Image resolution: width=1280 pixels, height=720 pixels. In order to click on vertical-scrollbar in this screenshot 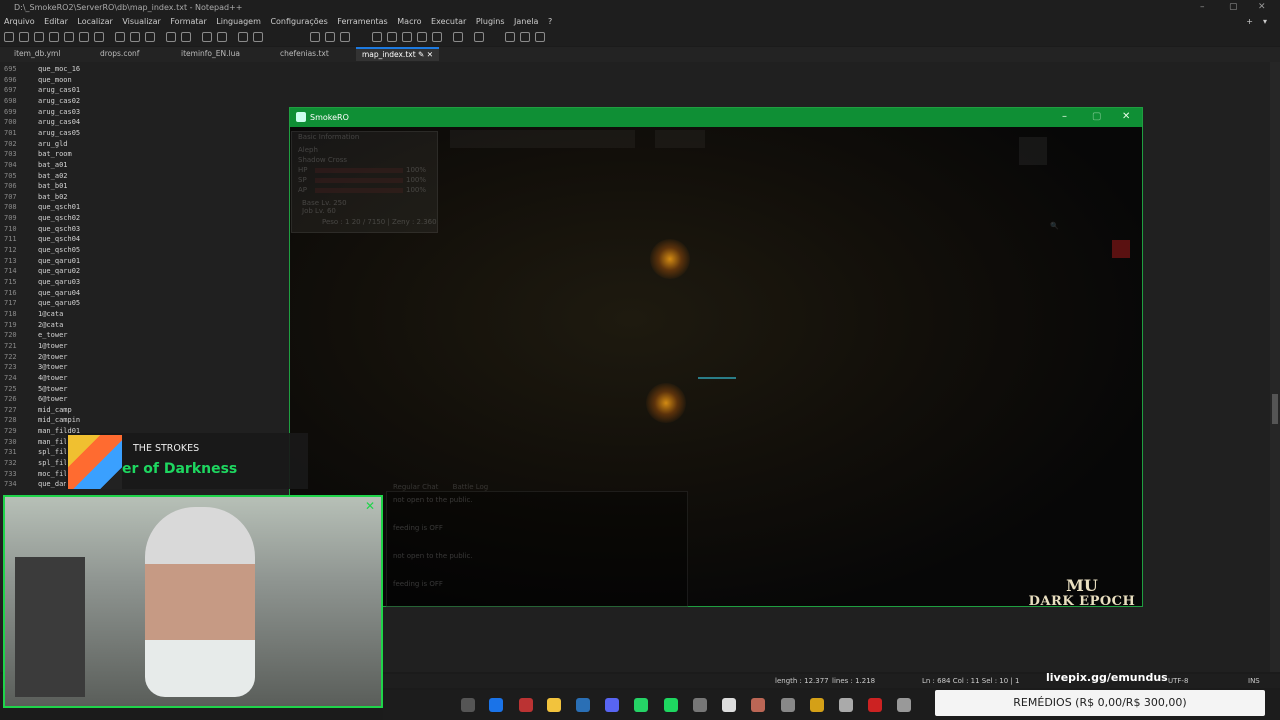, I will do `click(1275, 367)`.